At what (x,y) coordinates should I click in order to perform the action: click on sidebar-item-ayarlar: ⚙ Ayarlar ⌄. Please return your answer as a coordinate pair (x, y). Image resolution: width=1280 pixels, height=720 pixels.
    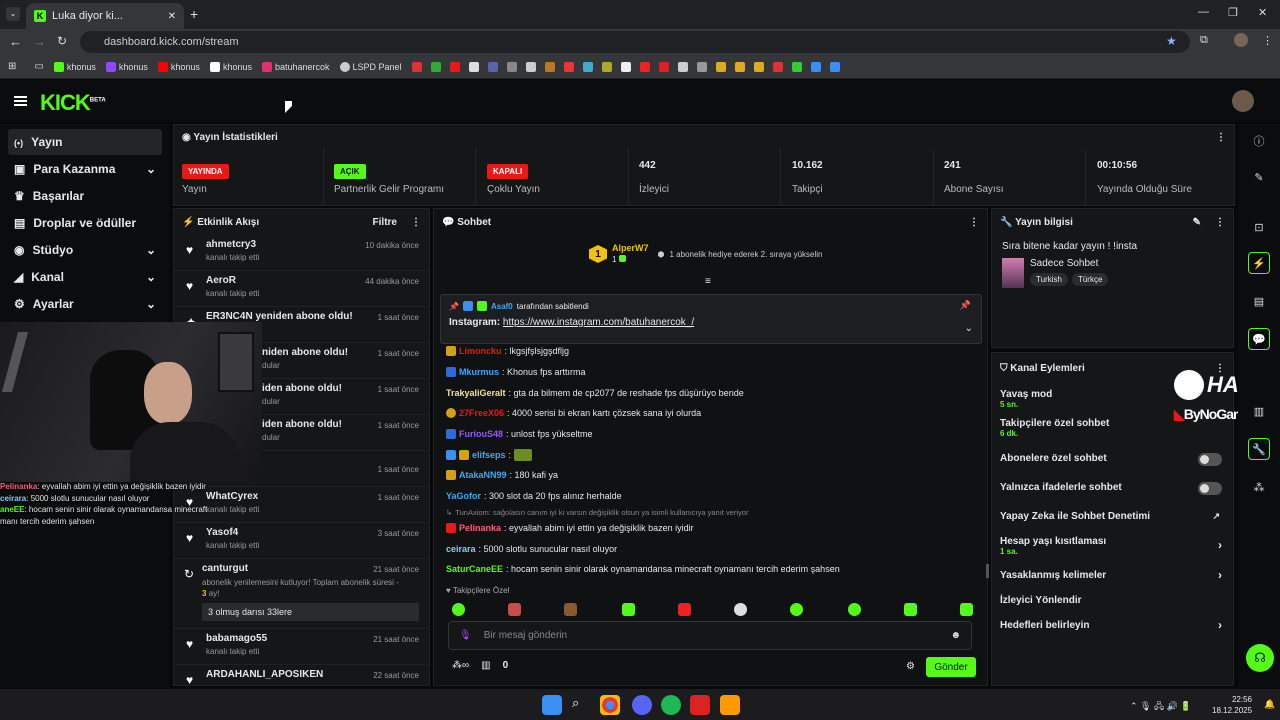
    Looking at the image, I should click on (85, 304).